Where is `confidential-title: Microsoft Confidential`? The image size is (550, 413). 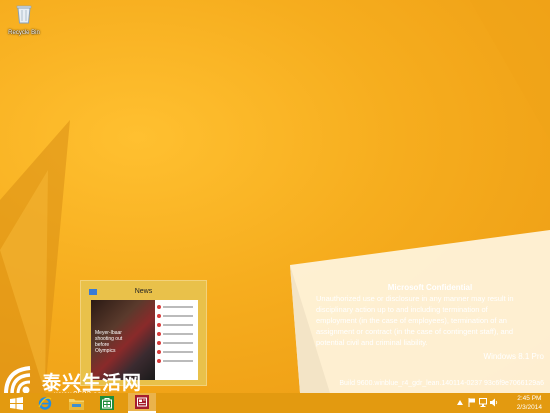 confidential-title: Microsoft Confidential is located at coordinates (430, 287).